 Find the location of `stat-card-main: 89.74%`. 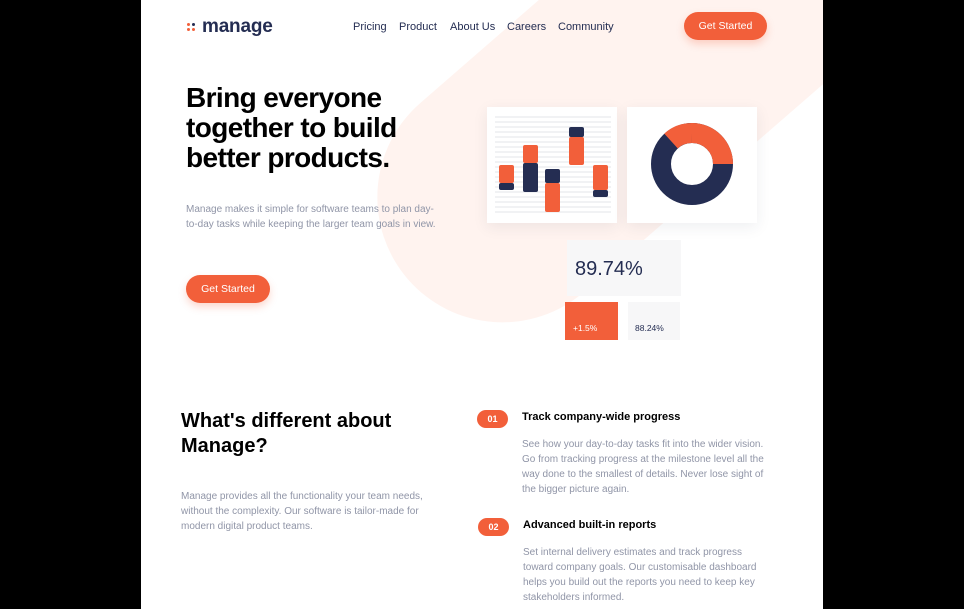

stat-card-main: 89.74% is located at coordinates (624, 268).